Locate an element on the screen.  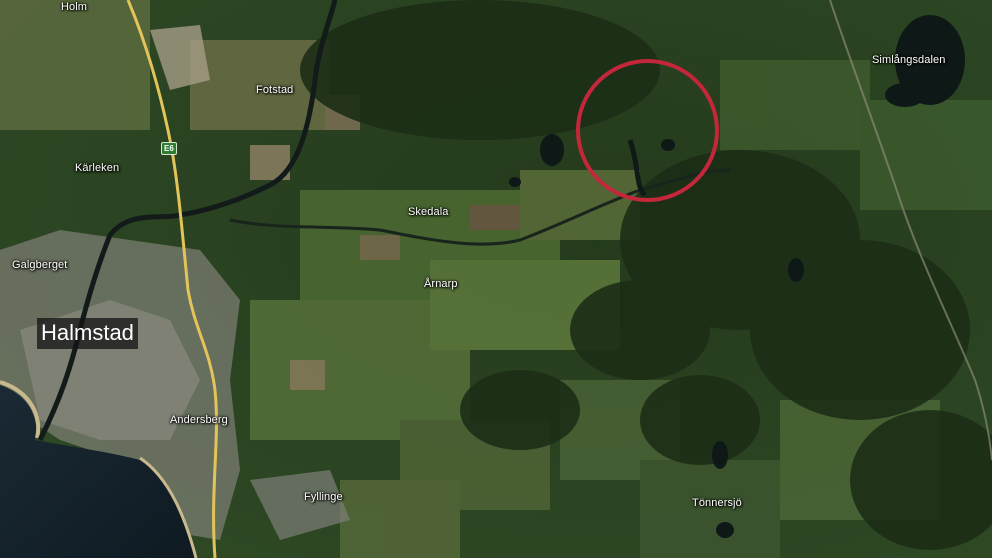
place-label-andersberg: Andersberg is located at coordinates (199, 420).